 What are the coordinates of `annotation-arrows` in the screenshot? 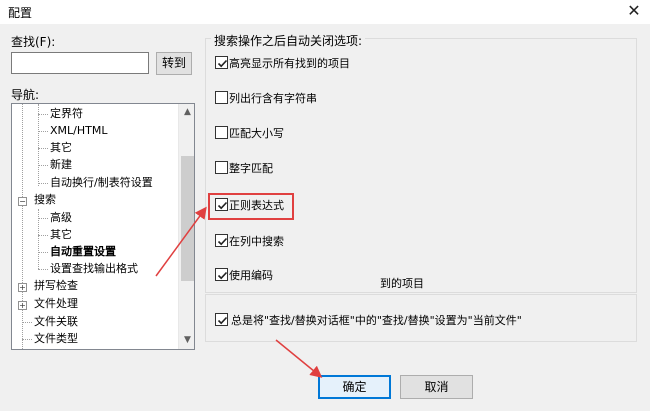 It's located at (239, 292).